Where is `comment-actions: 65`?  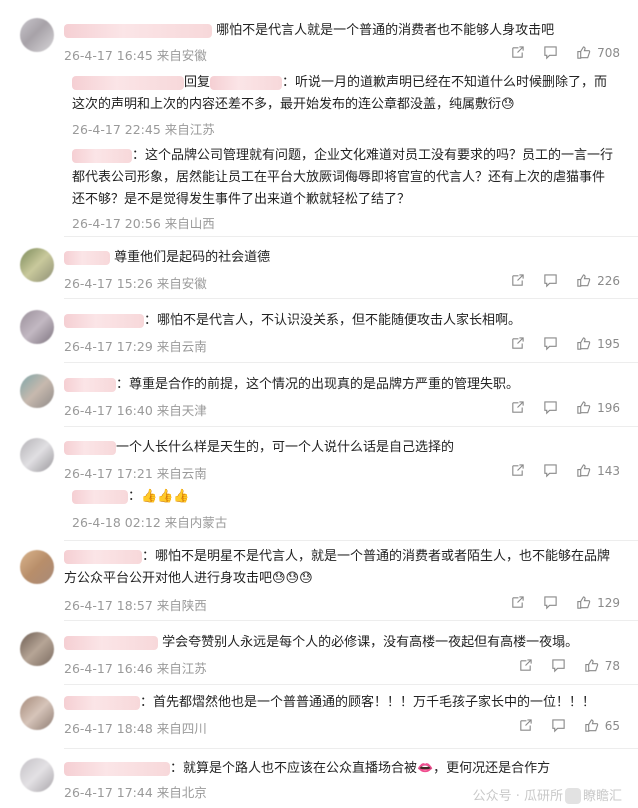
comment-actions: 65 is located at coordinates (569, 725).